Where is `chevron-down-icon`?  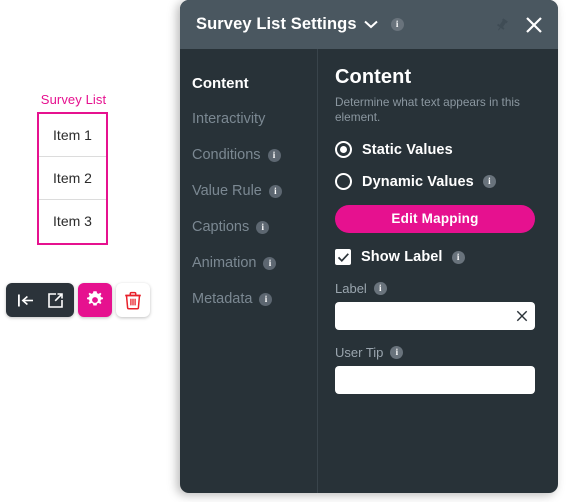
chevron-down-icon is located at coordinates (370, 24).